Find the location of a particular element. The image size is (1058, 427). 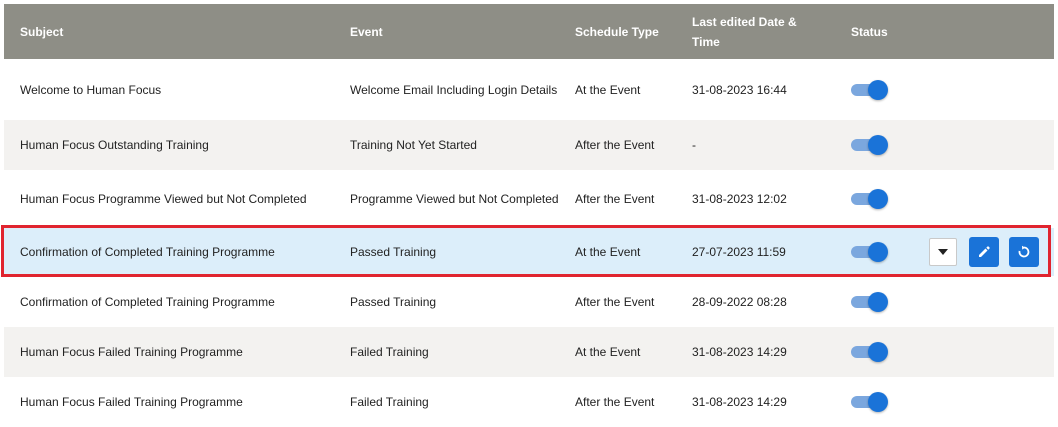

cell-last-edited: 31-08-2023 12:02 is located at coordinates (739, 199).